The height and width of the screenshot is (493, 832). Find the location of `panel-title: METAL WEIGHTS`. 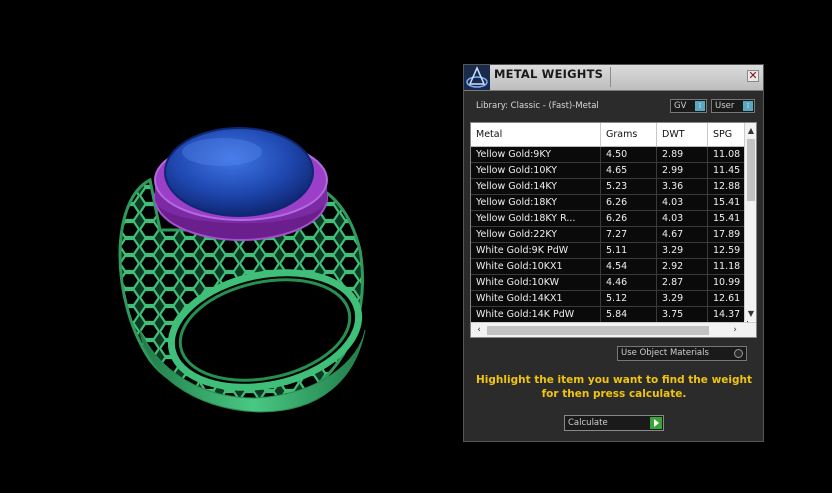

panel-title: METAL WEIGHTS is located at coordinates (549, 74).